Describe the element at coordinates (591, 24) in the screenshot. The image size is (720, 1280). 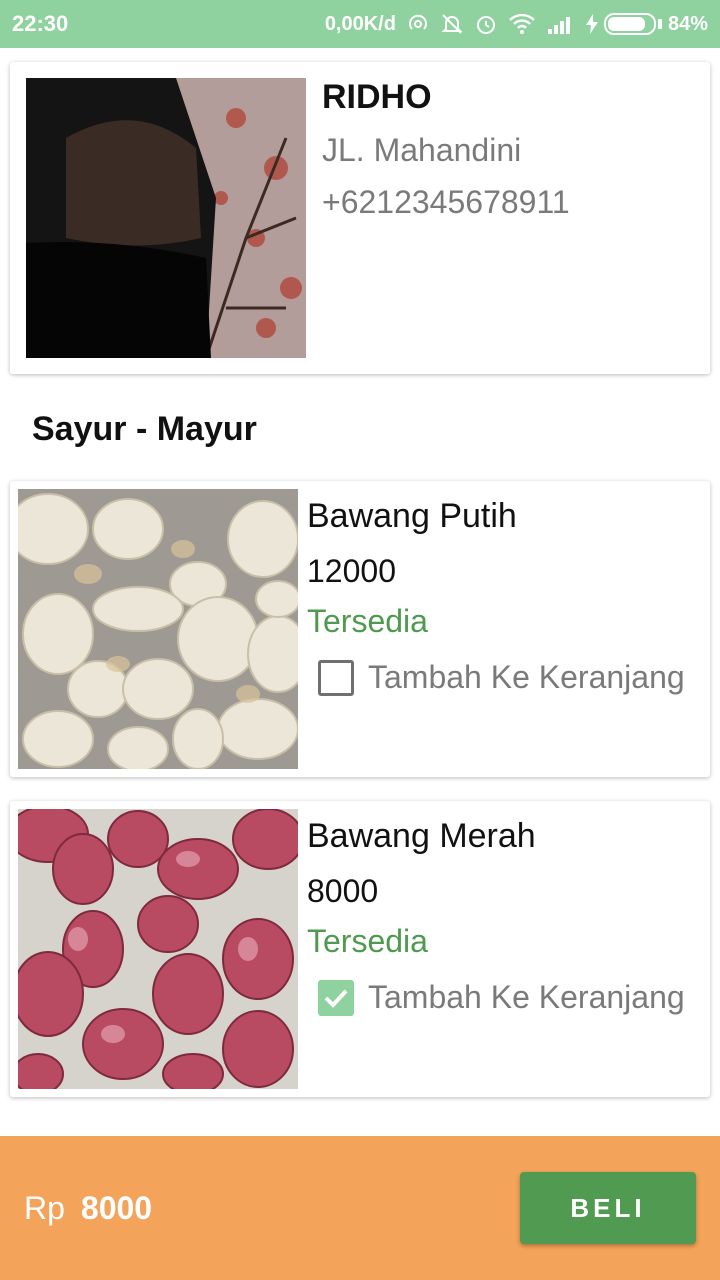
I see `charging-icon` at that location.